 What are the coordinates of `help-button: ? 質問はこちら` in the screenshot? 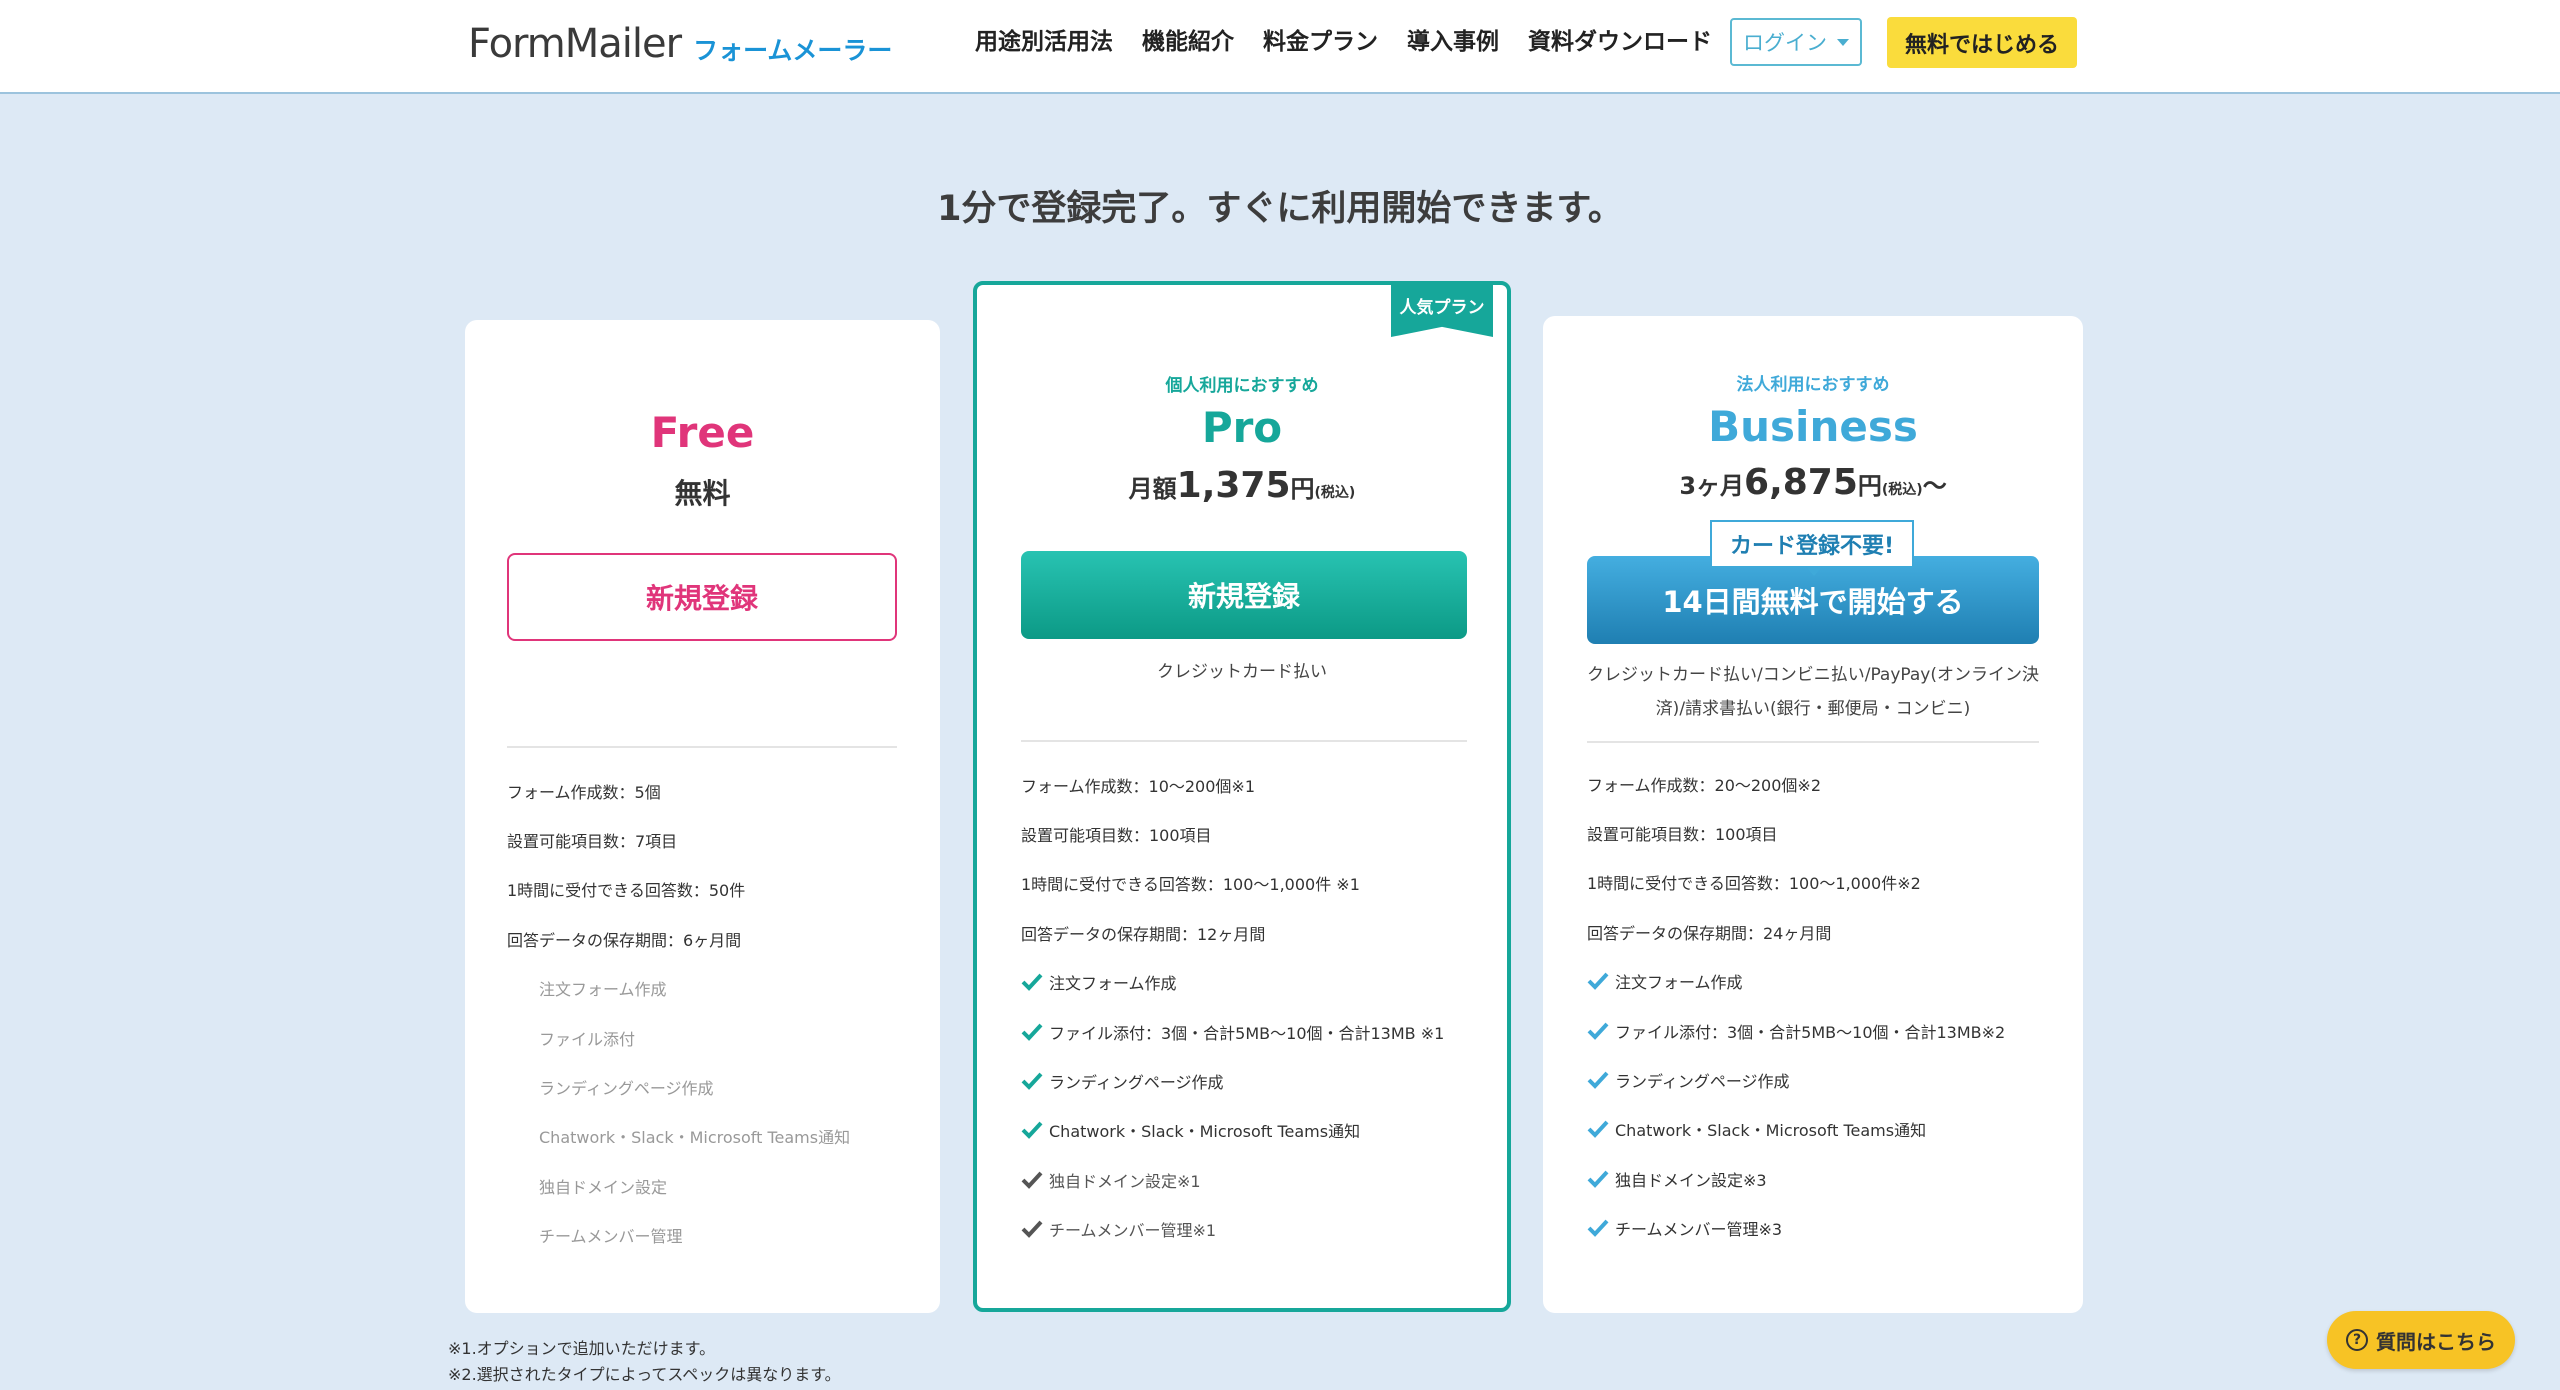 It's located at (2421, 1340).